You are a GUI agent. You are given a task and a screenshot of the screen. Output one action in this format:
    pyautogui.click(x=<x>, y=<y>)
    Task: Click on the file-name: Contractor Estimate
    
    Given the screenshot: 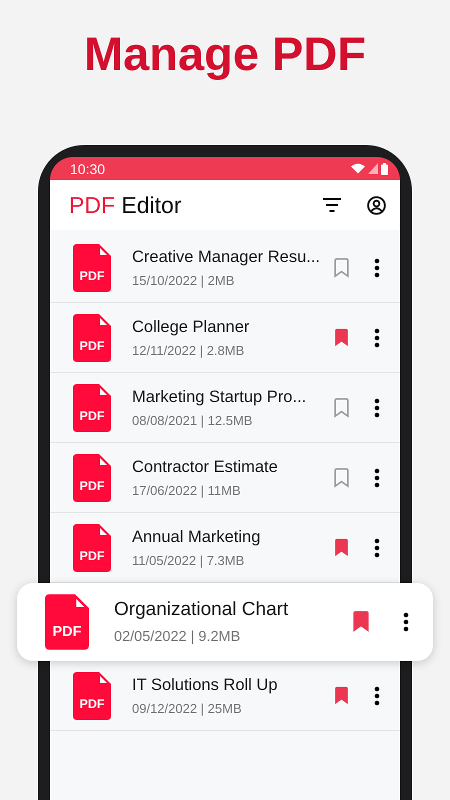 What is the action you would take?
    pyautogui.click(x=205, y=467)
    